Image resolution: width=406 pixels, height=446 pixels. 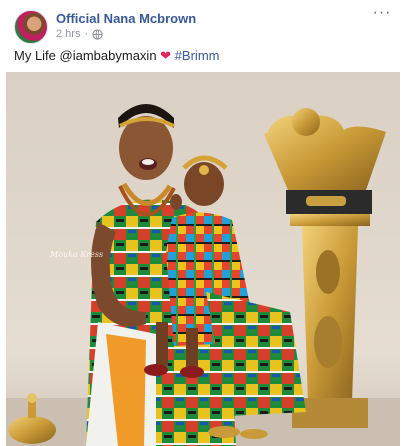 I want to click on heart-emoji: ❤, so click(x=166, y=55).